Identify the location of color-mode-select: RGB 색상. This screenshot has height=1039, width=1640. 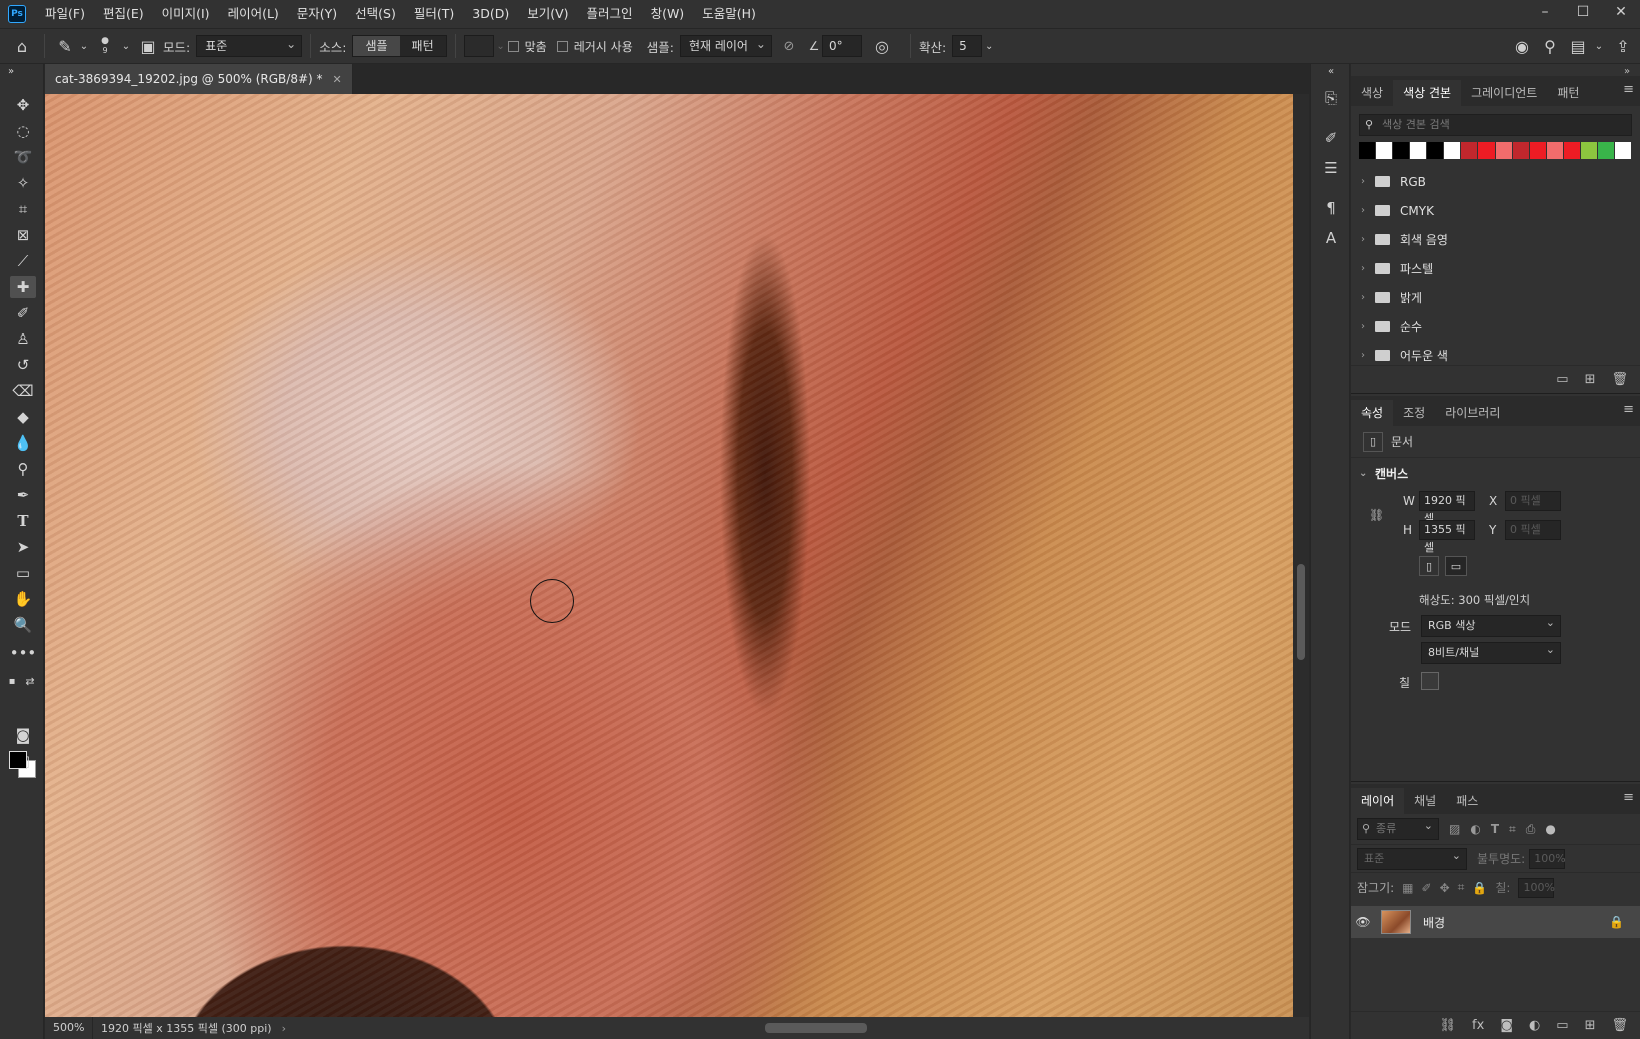
(1491, 625).